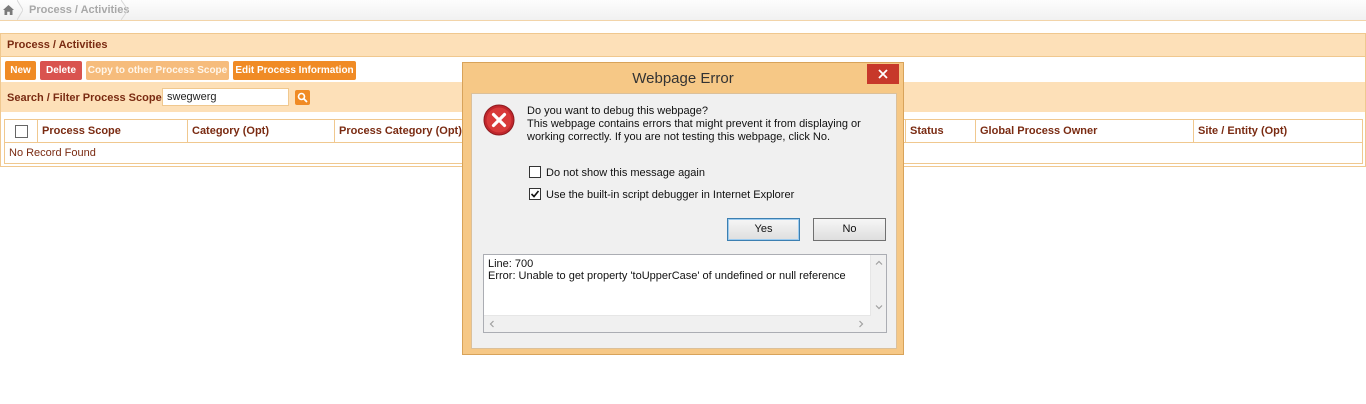 This screenshot has height=404, width=1366. I want to click on use-debugger-checkbox, so click(535, 194).